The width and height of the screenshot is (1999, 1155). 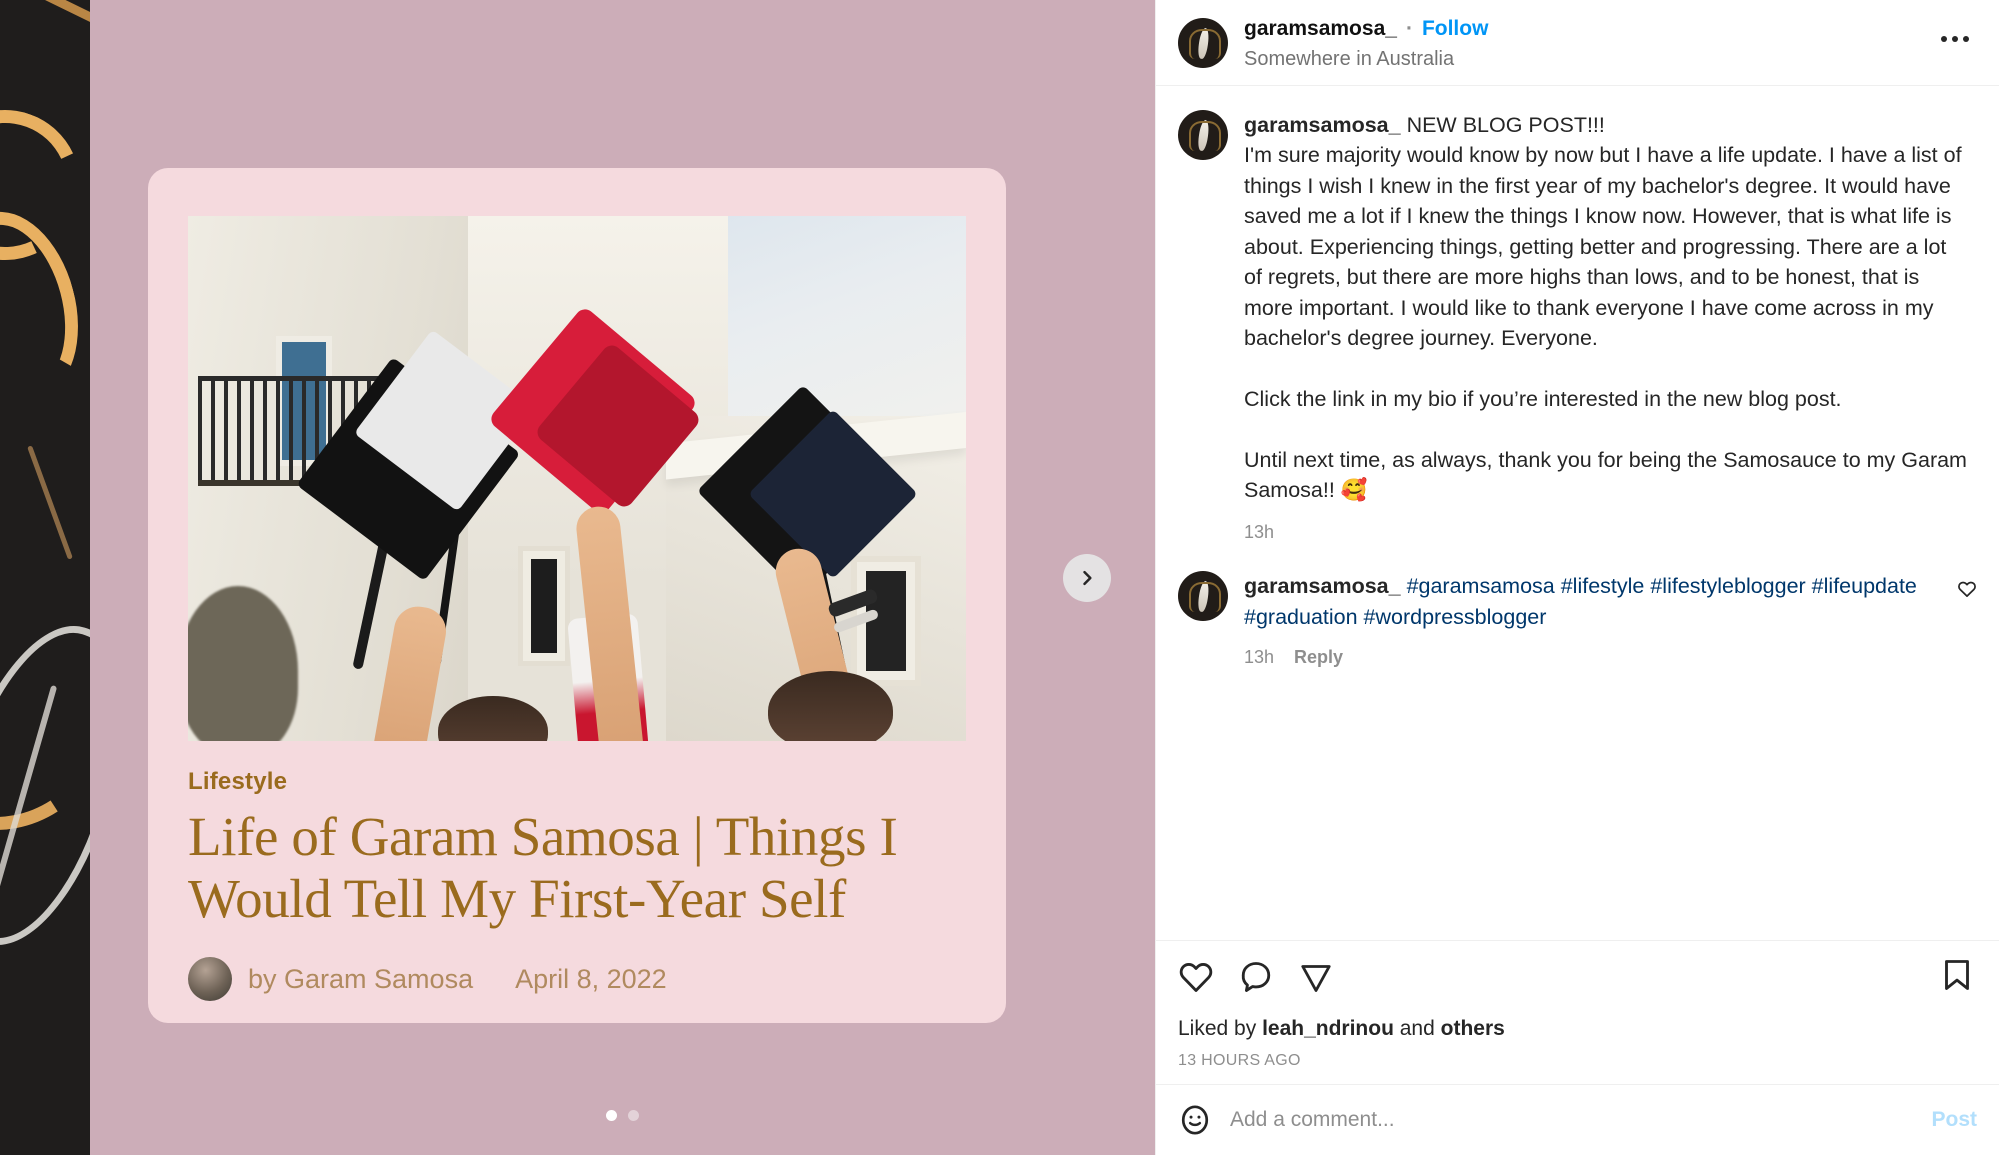 I want to click on share-paper-plane-icon, so click(x=1316, y=978).